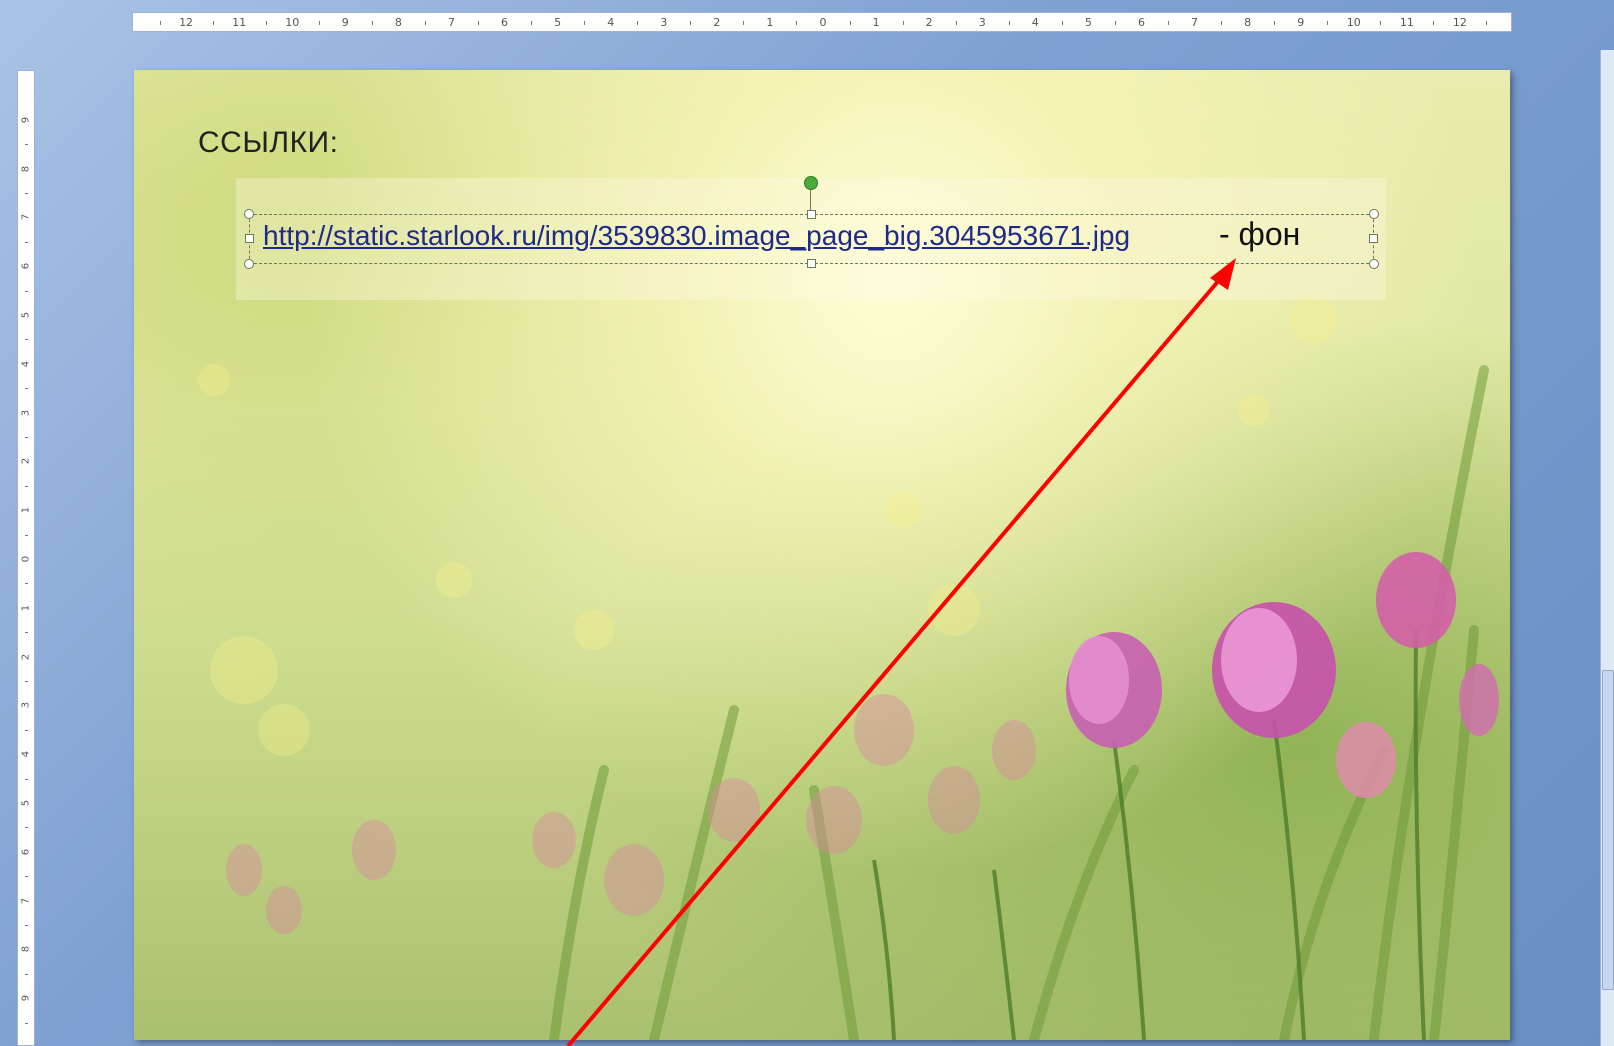  I want to click on vertical-ruler: 9 8 7 6 5 4 3 2 1 0 1 2 3 4 5 6 7 8 9, so click(26, 558).